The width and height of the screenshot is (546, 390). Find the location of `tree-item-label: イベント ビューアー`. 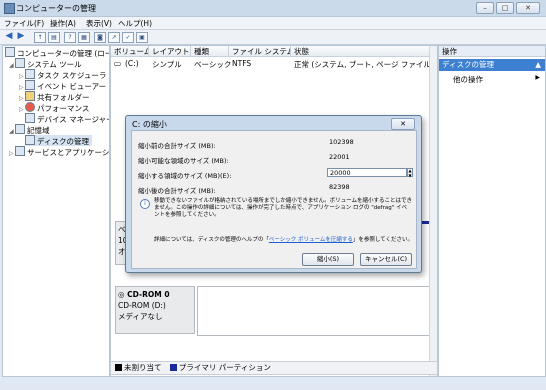

tree-item-label: イベント ビューアー is located at coordinates (72, 86).